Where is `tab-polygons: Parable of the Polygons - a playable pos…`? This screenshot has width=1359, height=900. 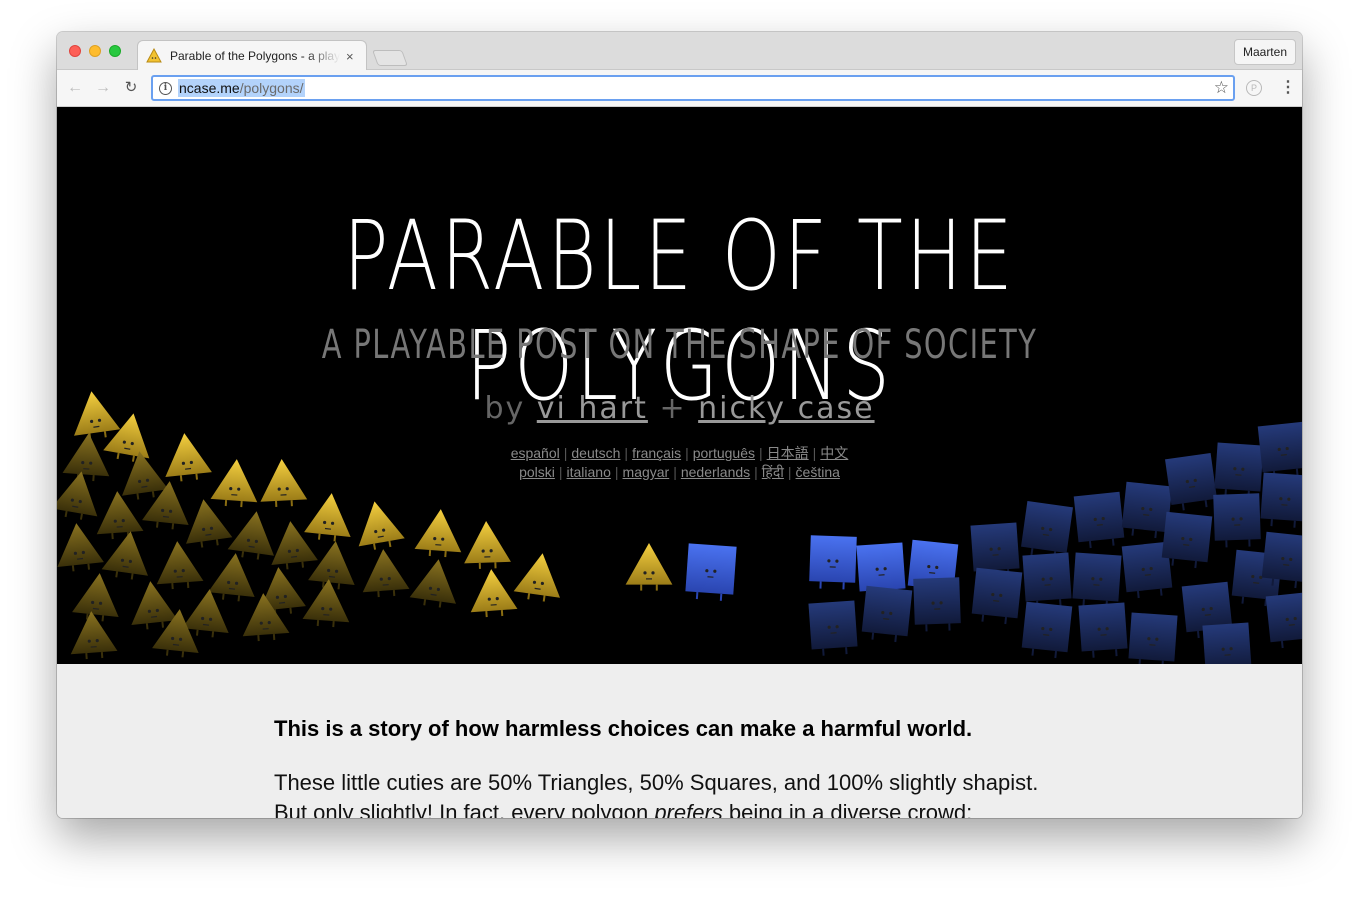 tab-polygons: Parable of the Polygons - a playable pos… is located at coordinates (252, 55).